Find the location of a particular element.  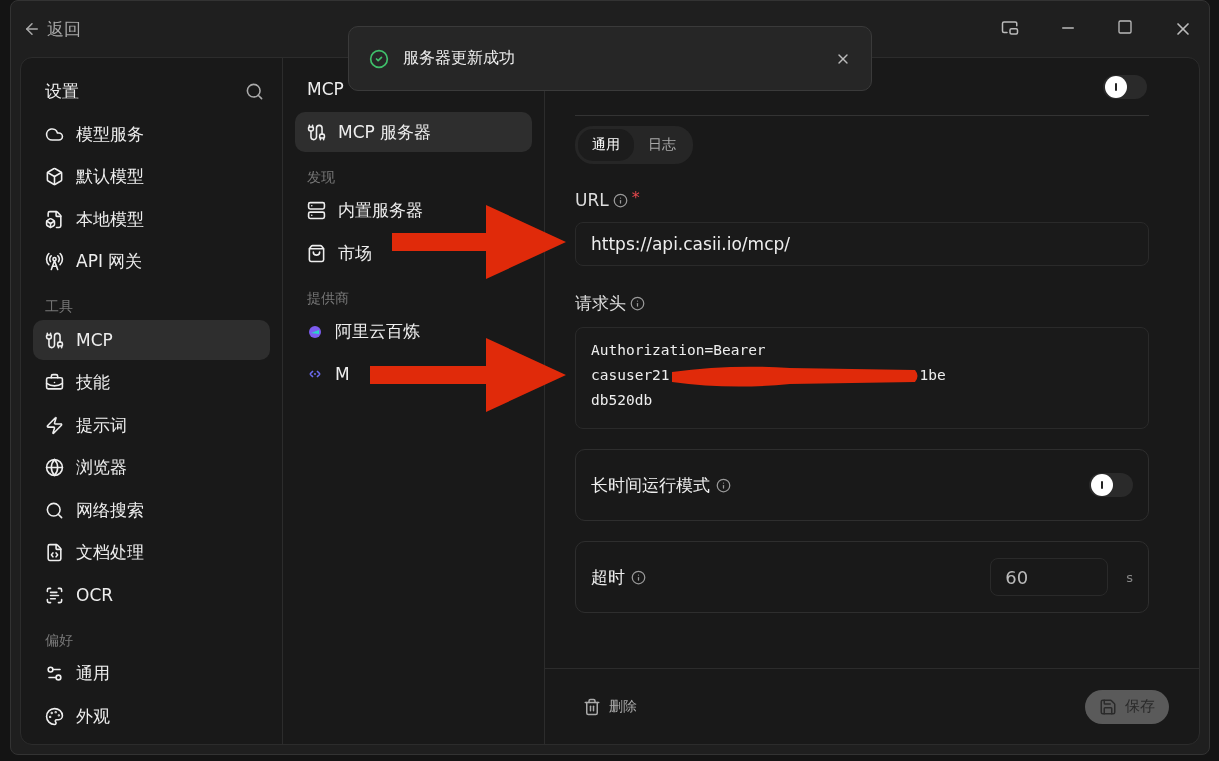

cube-icon is located at coordinates (54, 176).